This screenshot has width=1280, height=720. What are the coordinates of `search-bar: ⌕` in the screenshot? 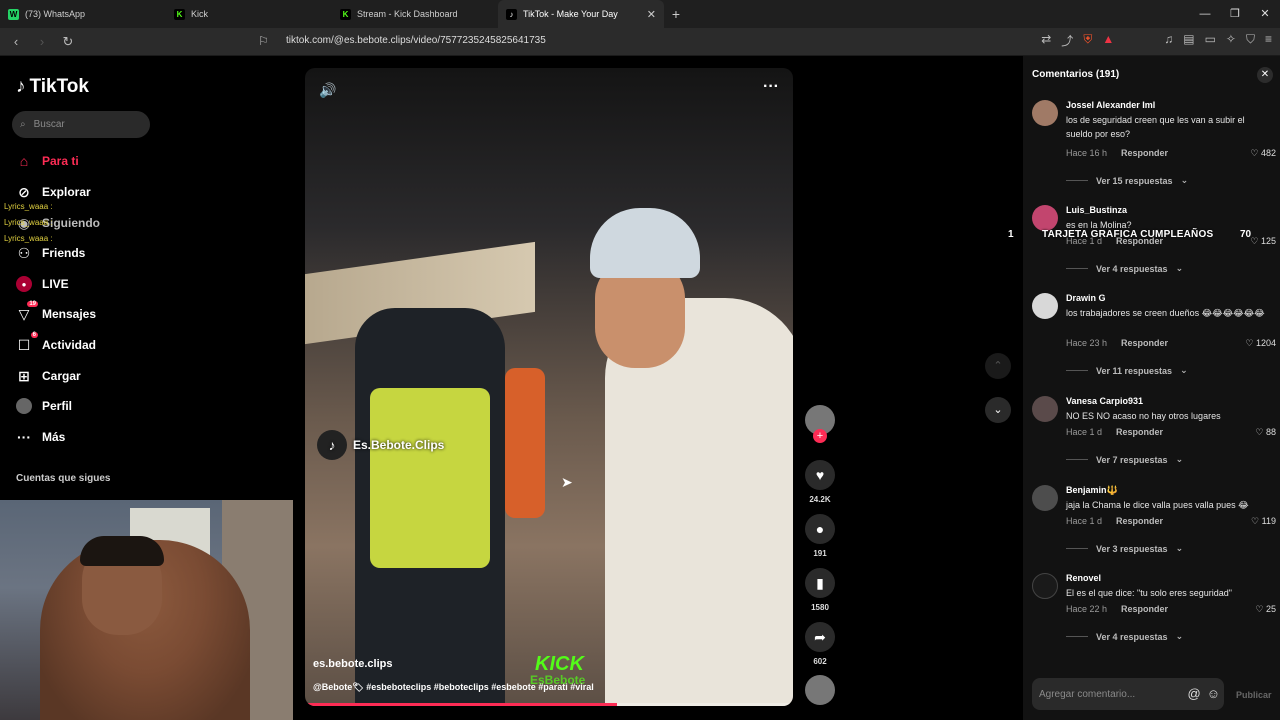 It's located at (81, 124).